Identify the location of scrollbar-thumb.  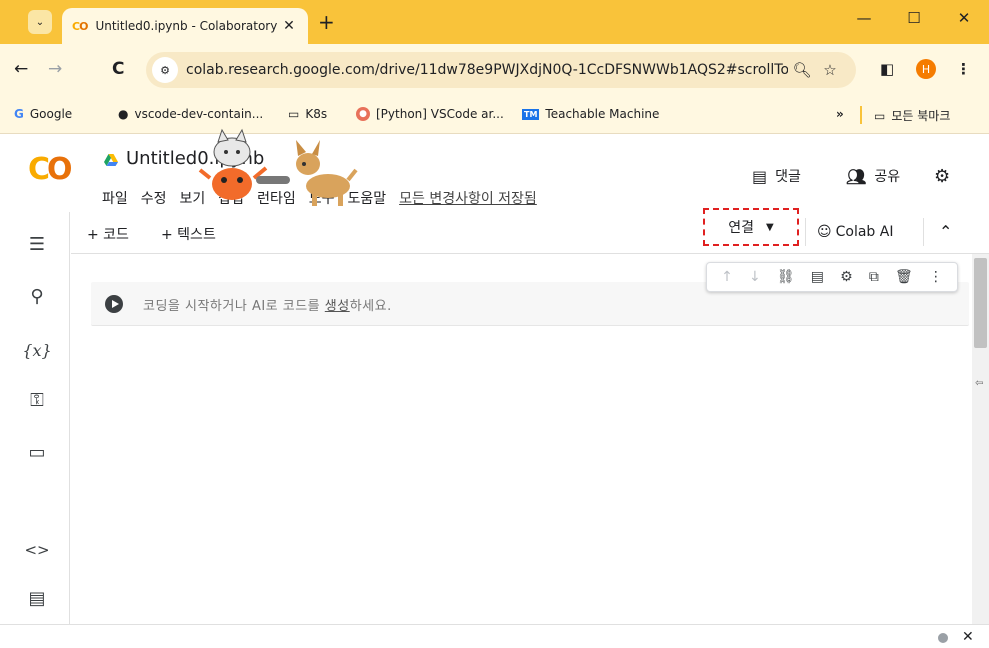
(980, 303).